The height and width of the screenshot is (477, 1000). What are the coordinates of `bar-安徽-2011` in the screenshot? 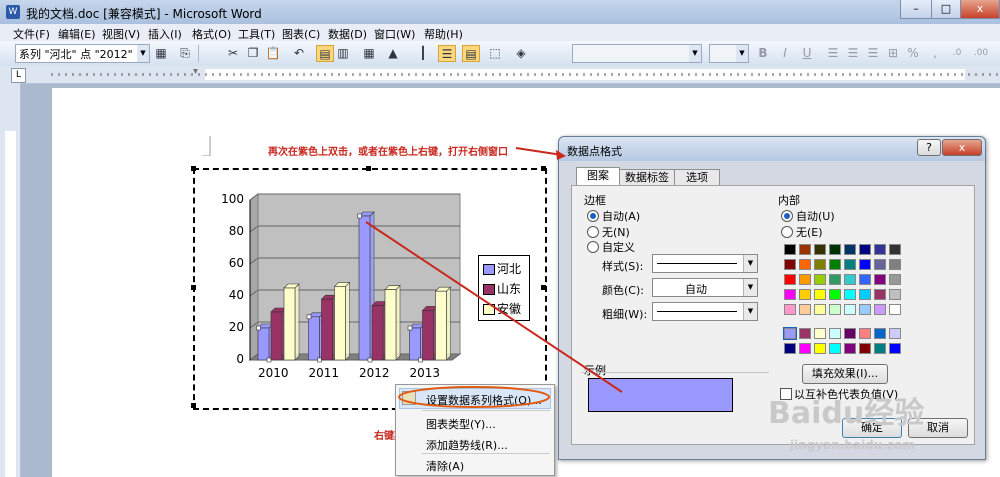 It's located at (342, 321).